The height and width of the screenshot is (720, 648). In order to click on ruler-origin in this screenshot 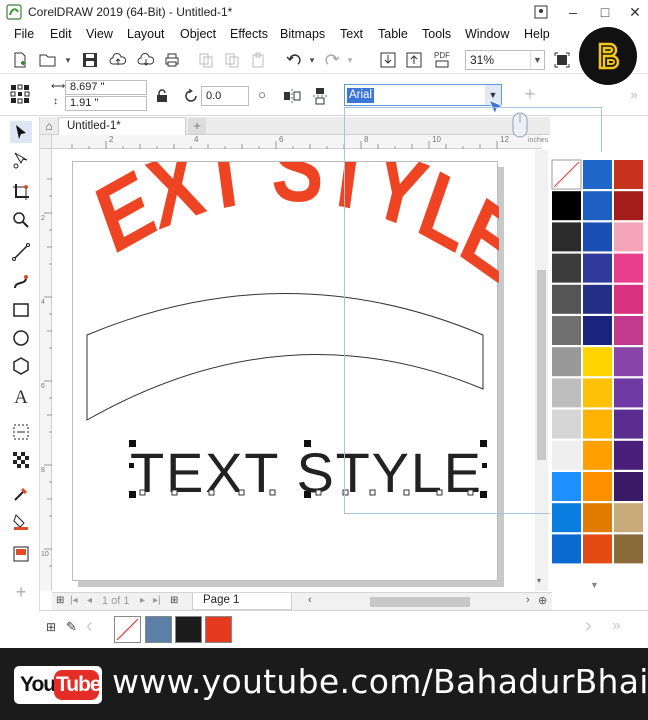, I will do `click(46, 142)`.